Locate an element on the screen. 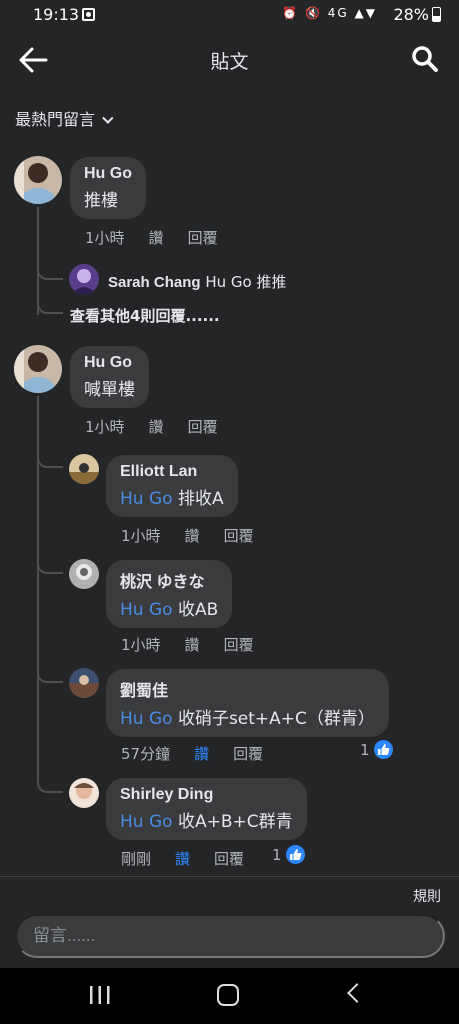  reply-time: 剛剛 is located at coordinates (136, 859).